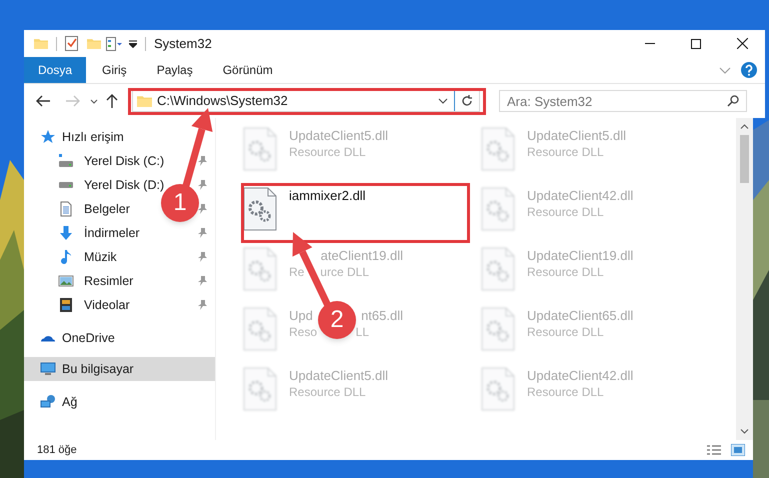 The height and width of the screenshot is (478, 769). What do you see at coordinates (362, 332) in the screenshot?
I see `file-type: LL` at bounding box center [362, 332].